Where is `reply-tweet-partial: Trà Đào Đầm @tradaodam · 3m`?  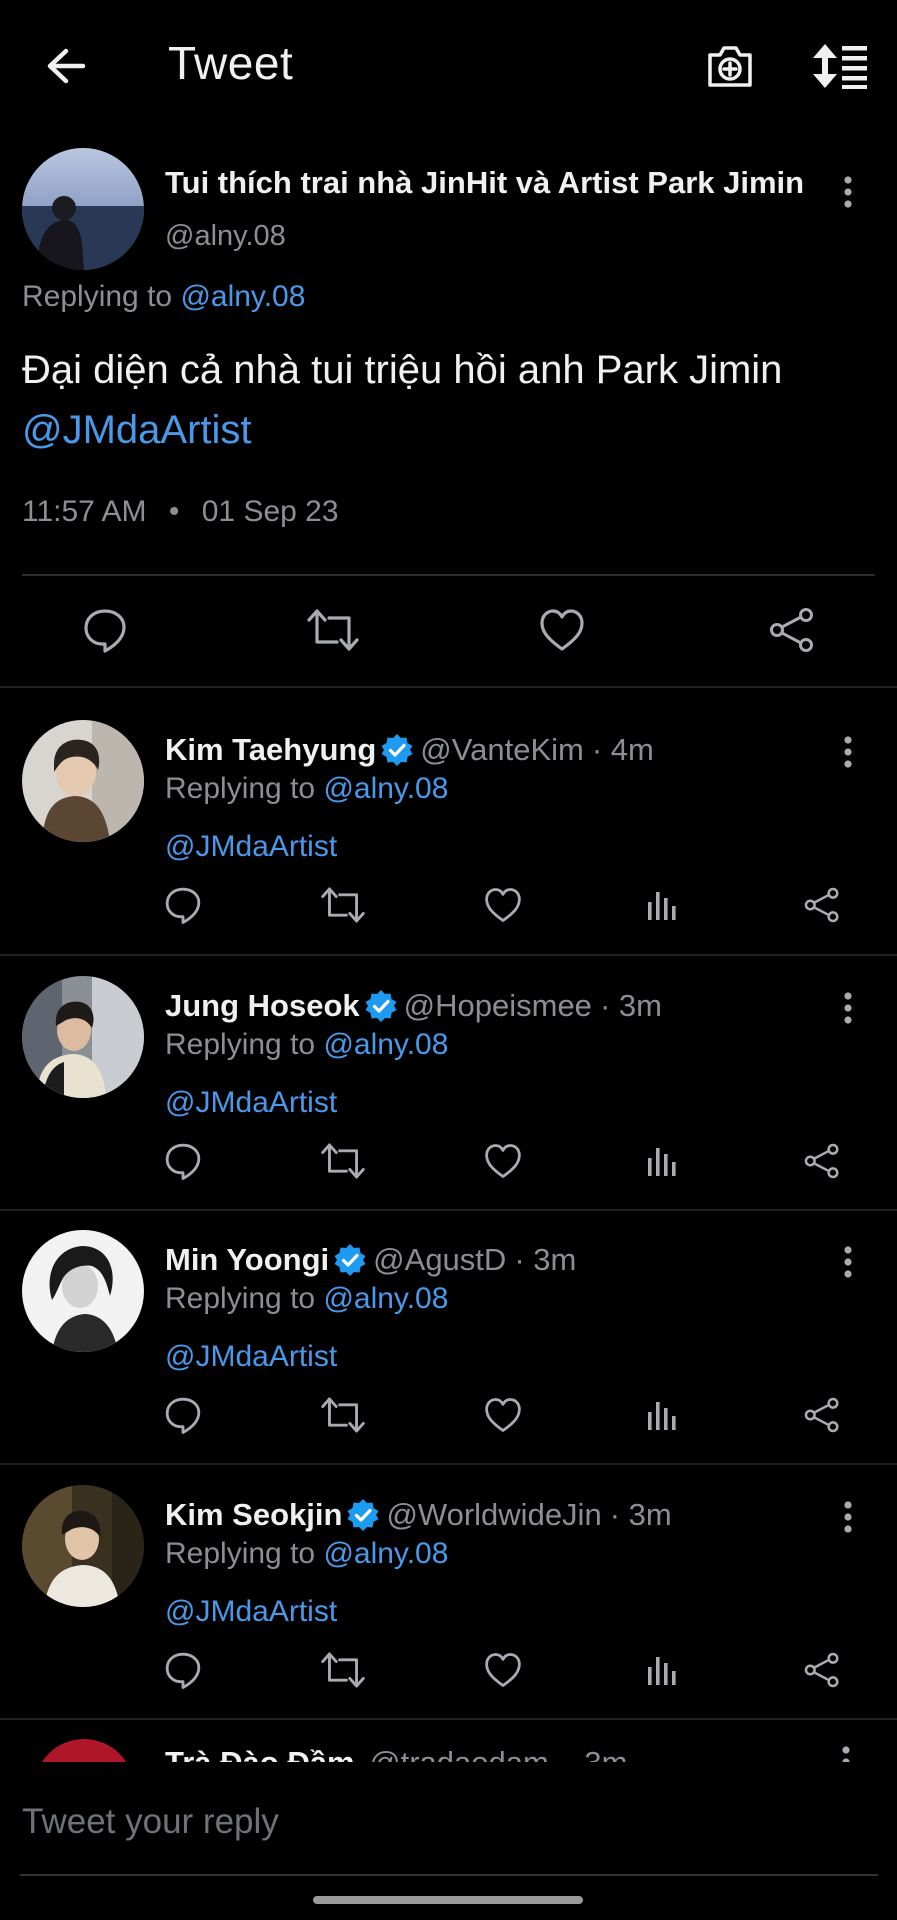
reply-tweet-partial: Trà Đào Đầm @tradaodam · 3m is located at coordinates (448, 1745).